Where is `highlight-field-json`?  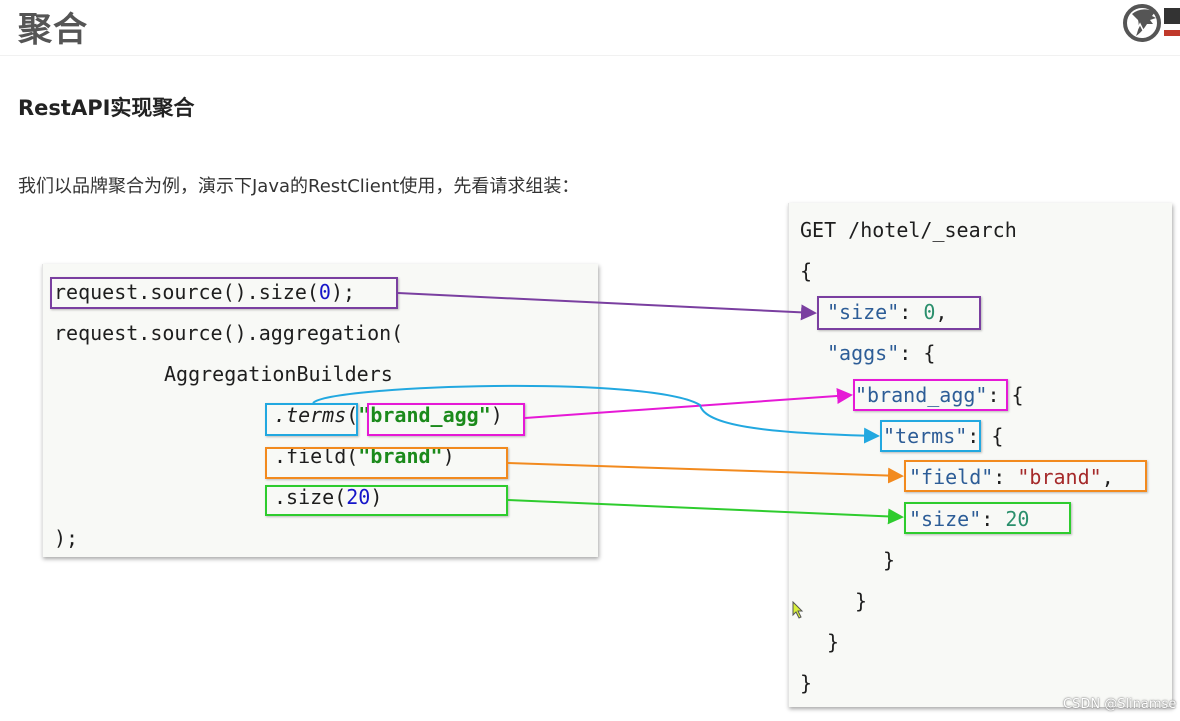
highlight-field-json is located at coordinates (1025, 476).